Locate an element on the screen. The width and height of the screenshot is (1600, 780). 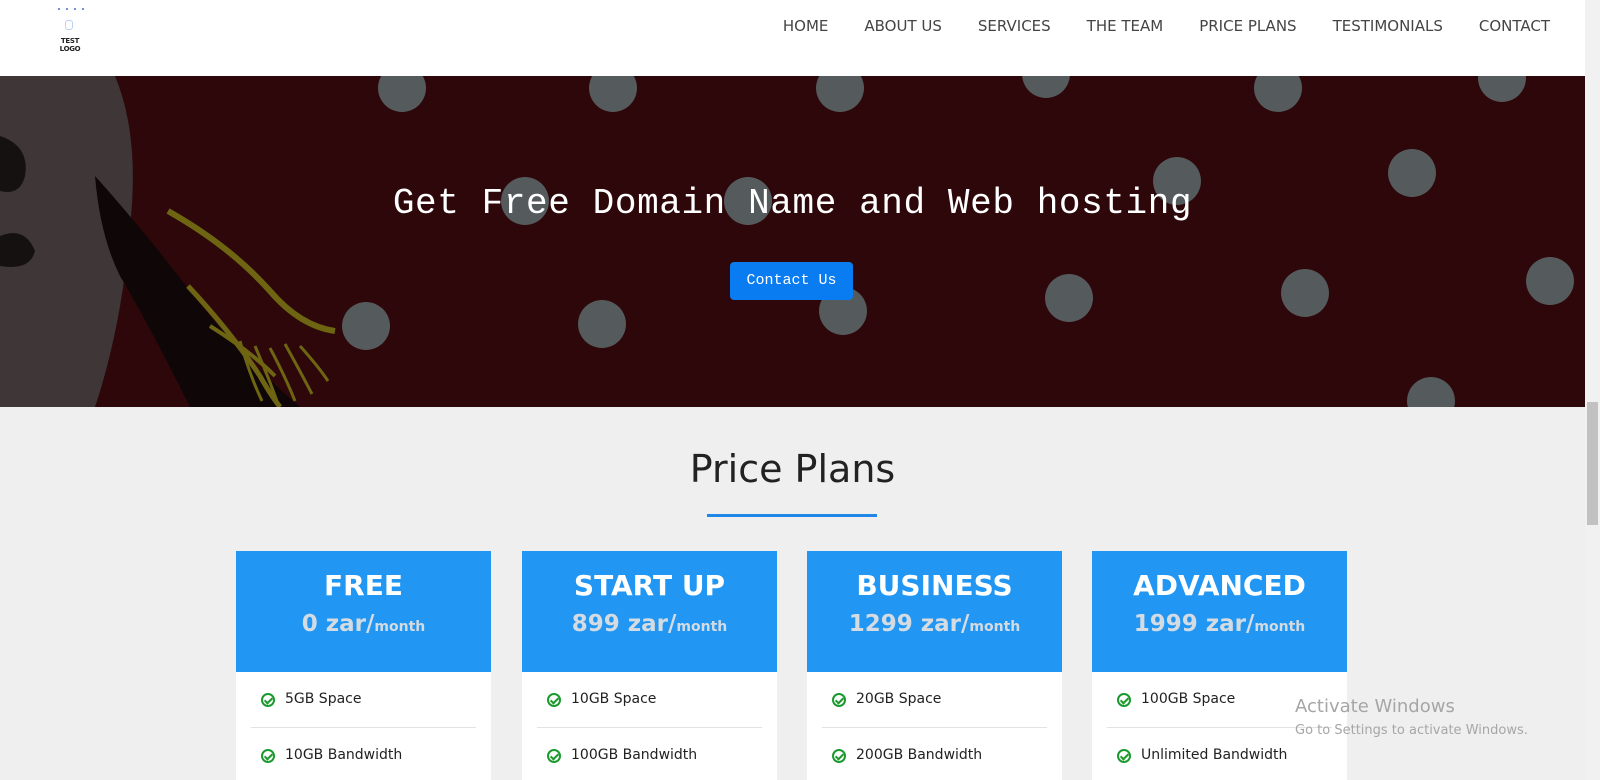
plan-feature-label: 200GB Bandwidth is located at coordinates (919, 755).